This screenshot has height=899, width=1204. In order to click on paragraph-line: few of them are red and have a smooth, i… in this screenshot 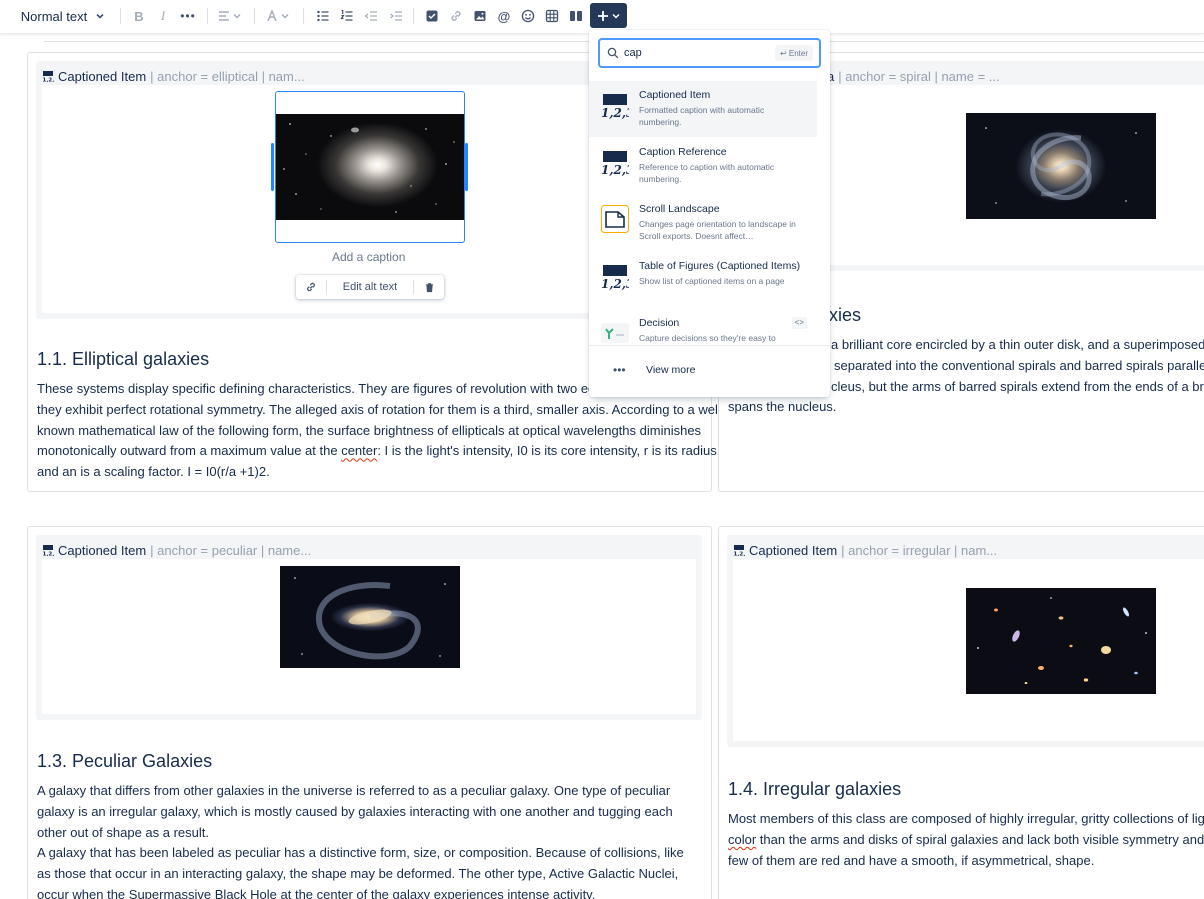, I will do `click(911, 860)`.